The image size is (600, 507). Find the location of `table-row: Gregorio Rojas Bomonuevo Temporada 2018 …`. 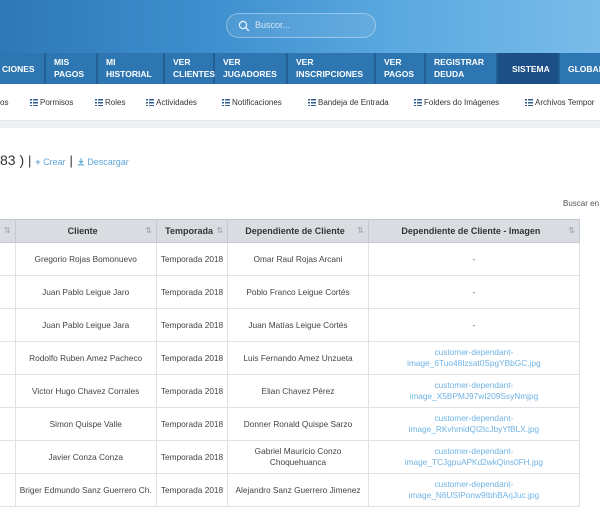

table-row: Gregorio Rojas Bomonuevo Temporada 2018 … is located at coordinates (290, 259).